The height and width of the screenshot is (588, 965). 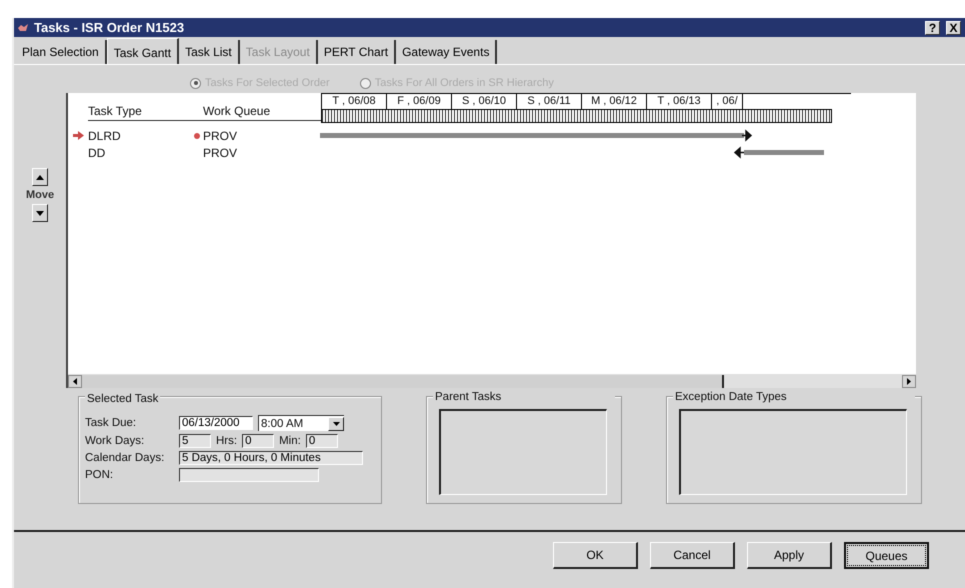 I want to click on right-arrow-icon, so click(x=909, y=381).